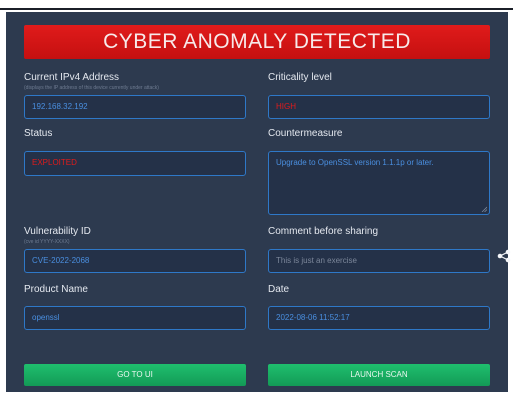 This screenshot has width=513, height=394. Describe the element at coordinates (323, 231) in the screenshot. I see `comment-label: Comment before sharing` at that location.